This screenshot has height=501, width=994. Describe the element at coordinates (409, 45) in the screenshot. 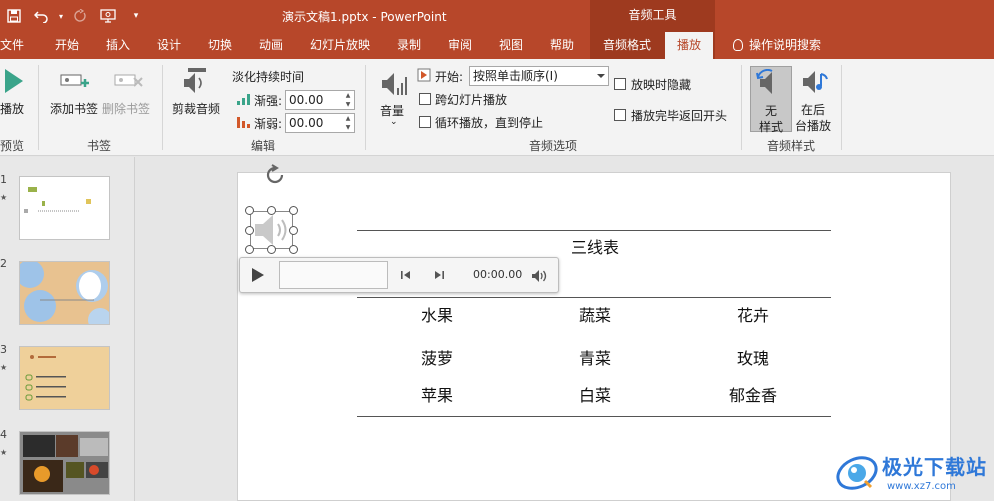

I see `tab-record: 录制` at that location.